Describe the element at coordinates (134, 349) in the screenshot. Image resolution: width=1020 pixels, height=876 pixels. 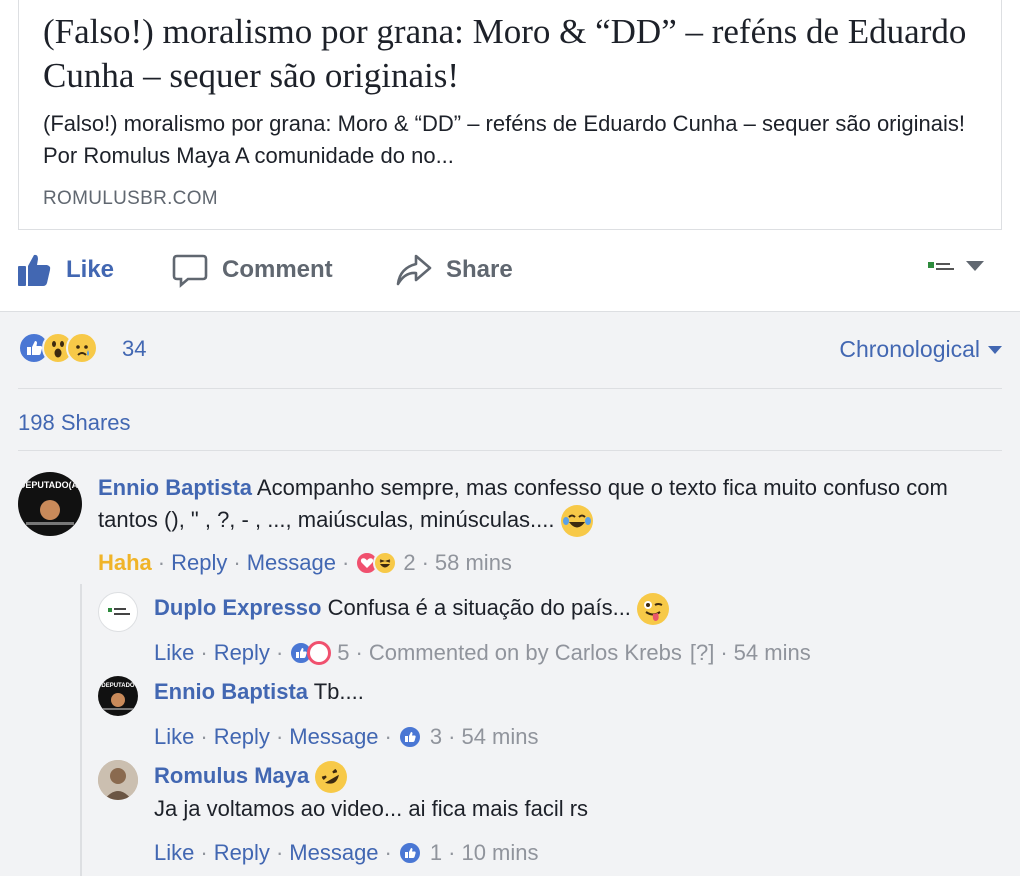
I see `reaction-count: 34` at that location.